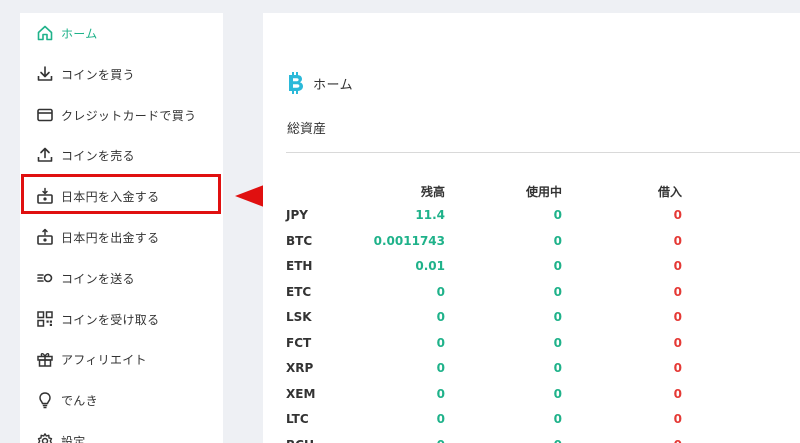 The height and width of the screenshot is (443, 800). Describe the element at coordinates (531, 424) in the screenshot. I see `table-row: LTC 0 0 0` at that location.